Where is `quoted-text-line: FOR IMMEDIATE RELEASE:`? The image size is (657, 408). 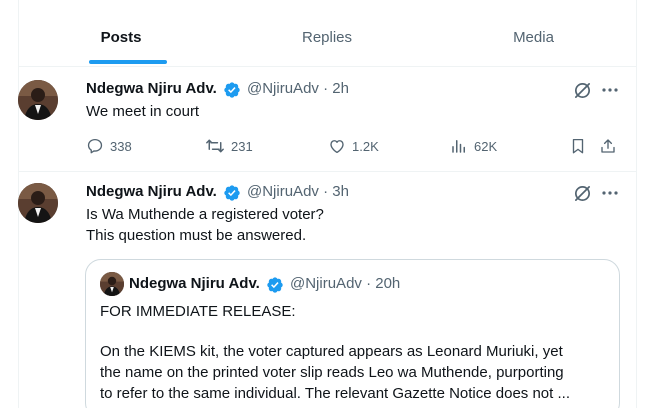 quoted-text-line: FOR IMMEDIATE RELEASE: is located at coordinates (198, 311).